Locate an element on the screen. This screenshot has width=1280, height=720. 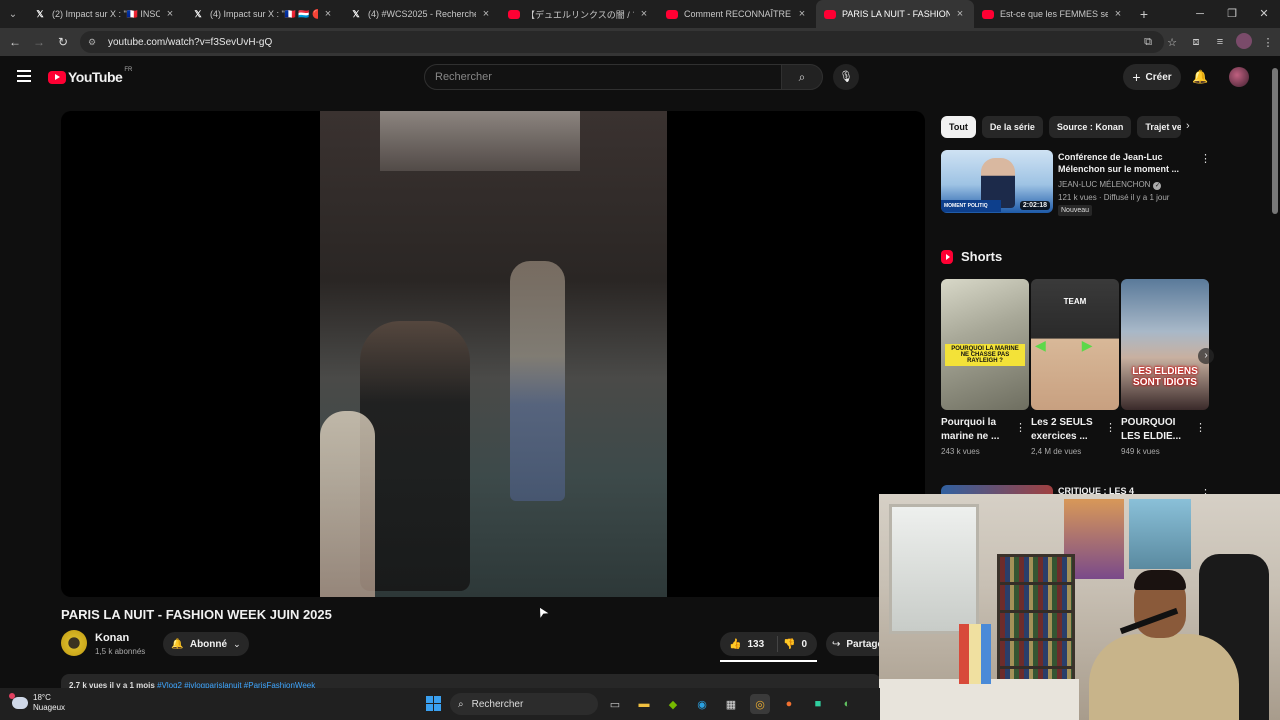
notifications-bell-icon: 🔔 is located at coordinates (1200, 77).